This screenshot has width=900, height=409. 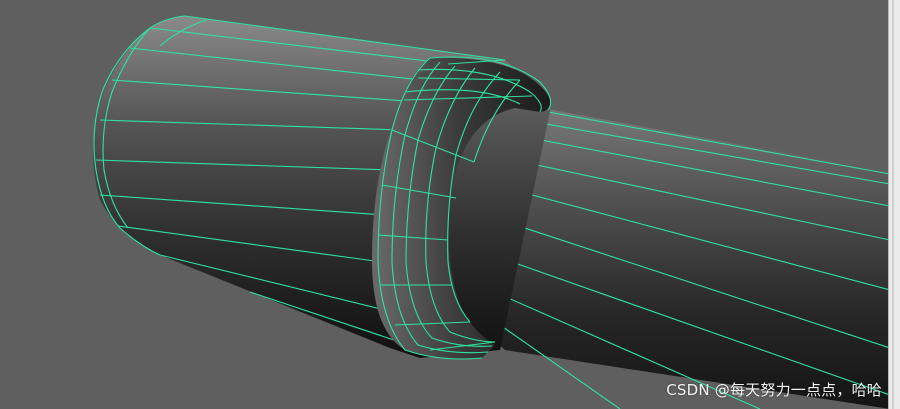 I want to click on viewport-right-border, so click(x=894, y=204).